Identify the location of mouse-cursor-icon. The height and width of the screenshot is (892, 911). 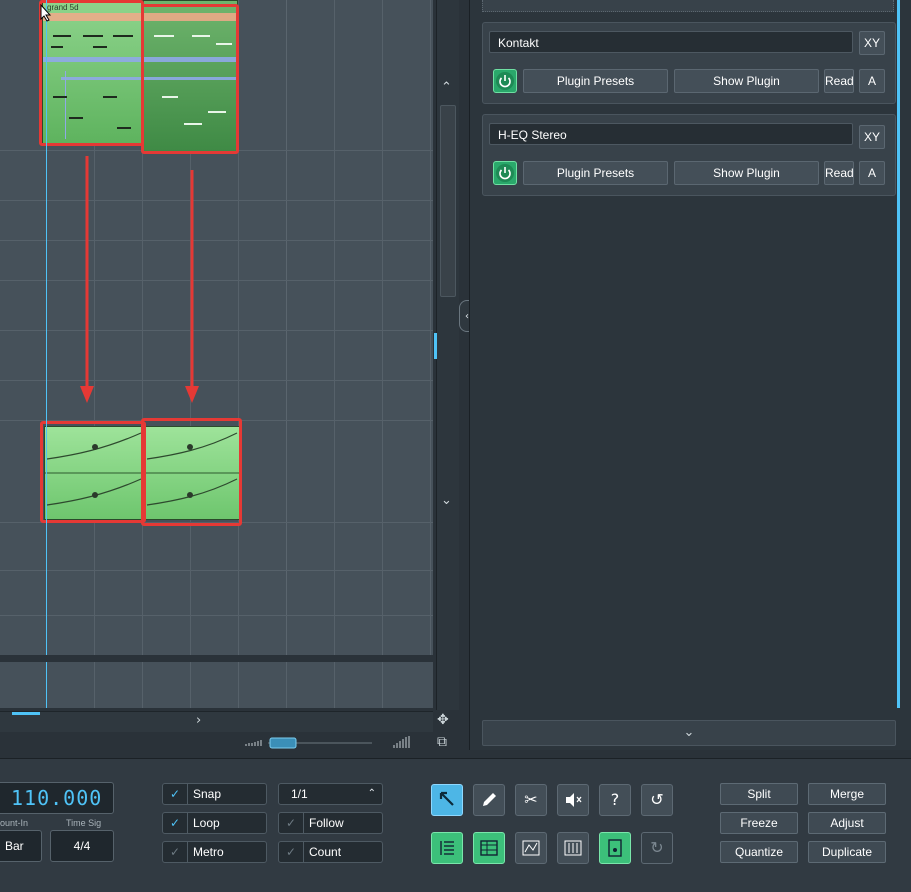
(46, 13).